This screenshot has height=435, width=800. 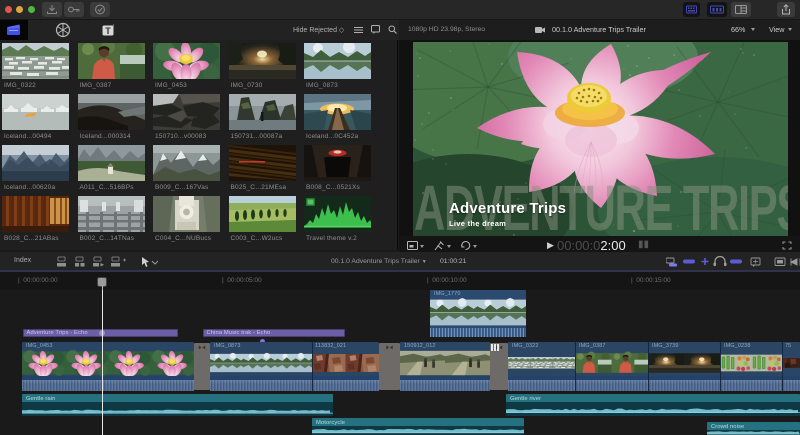 What do you see at coordinates (108, 31) in the screenshot?
I see `svg-text: T` at bounding box center [108, 31].